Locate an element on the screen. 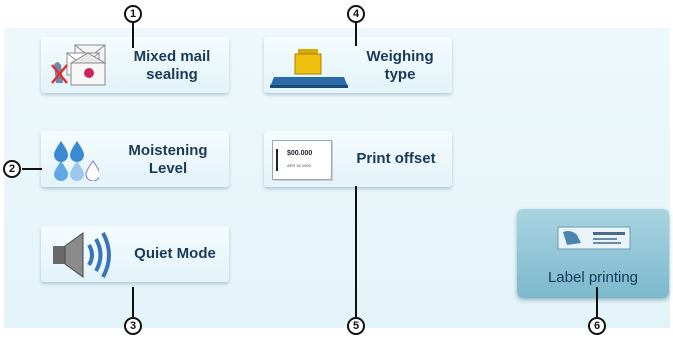  postage-date: APR 16 1993 is located at coordinates (299, 165).